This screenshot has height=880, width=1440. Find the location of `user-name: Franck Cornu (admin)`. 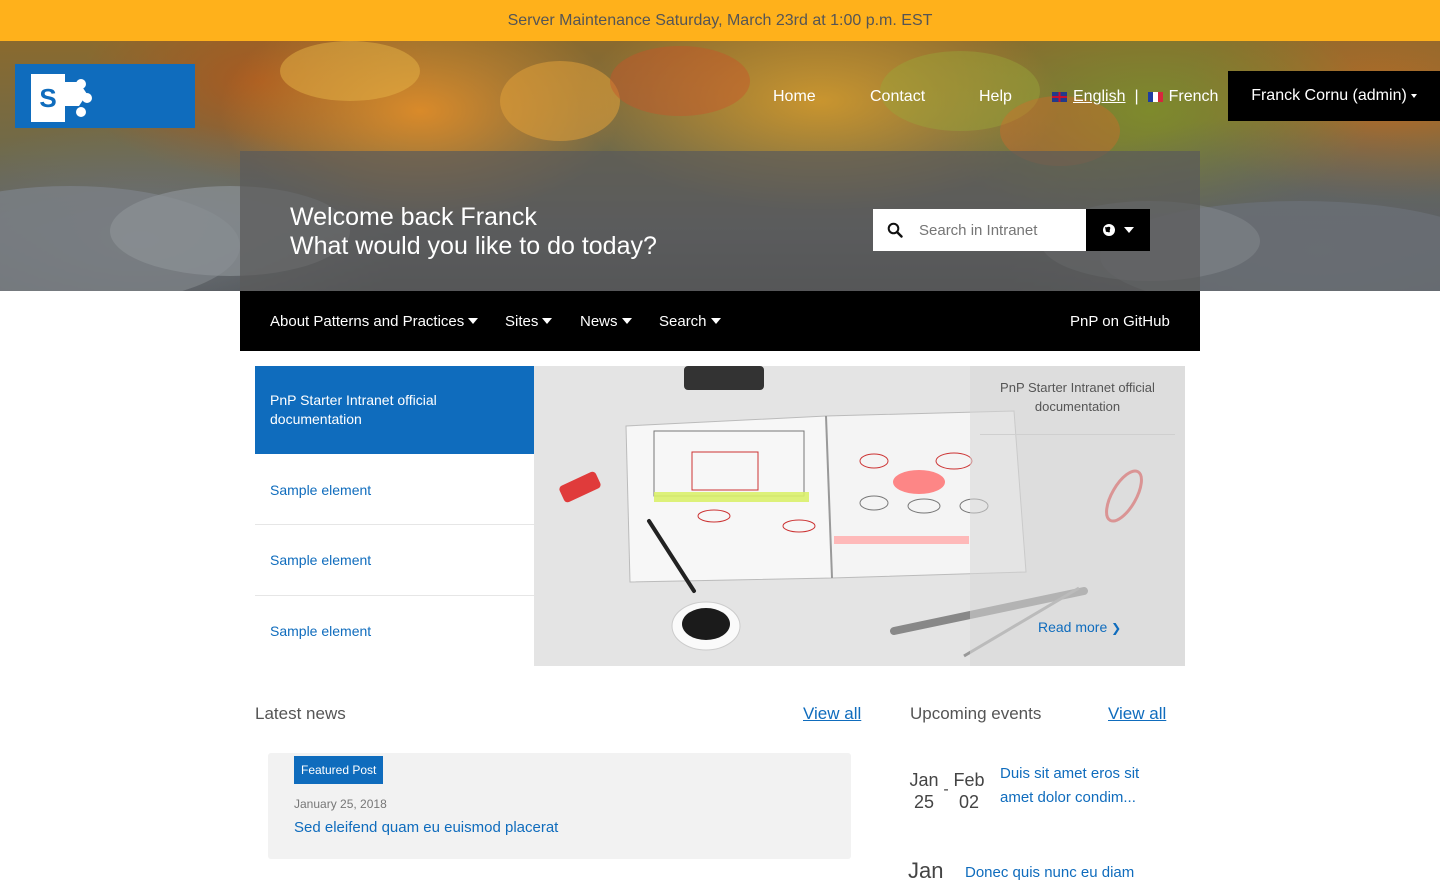

user-name: Franck Cornu (admin) is located at coordinates (1329, 95).